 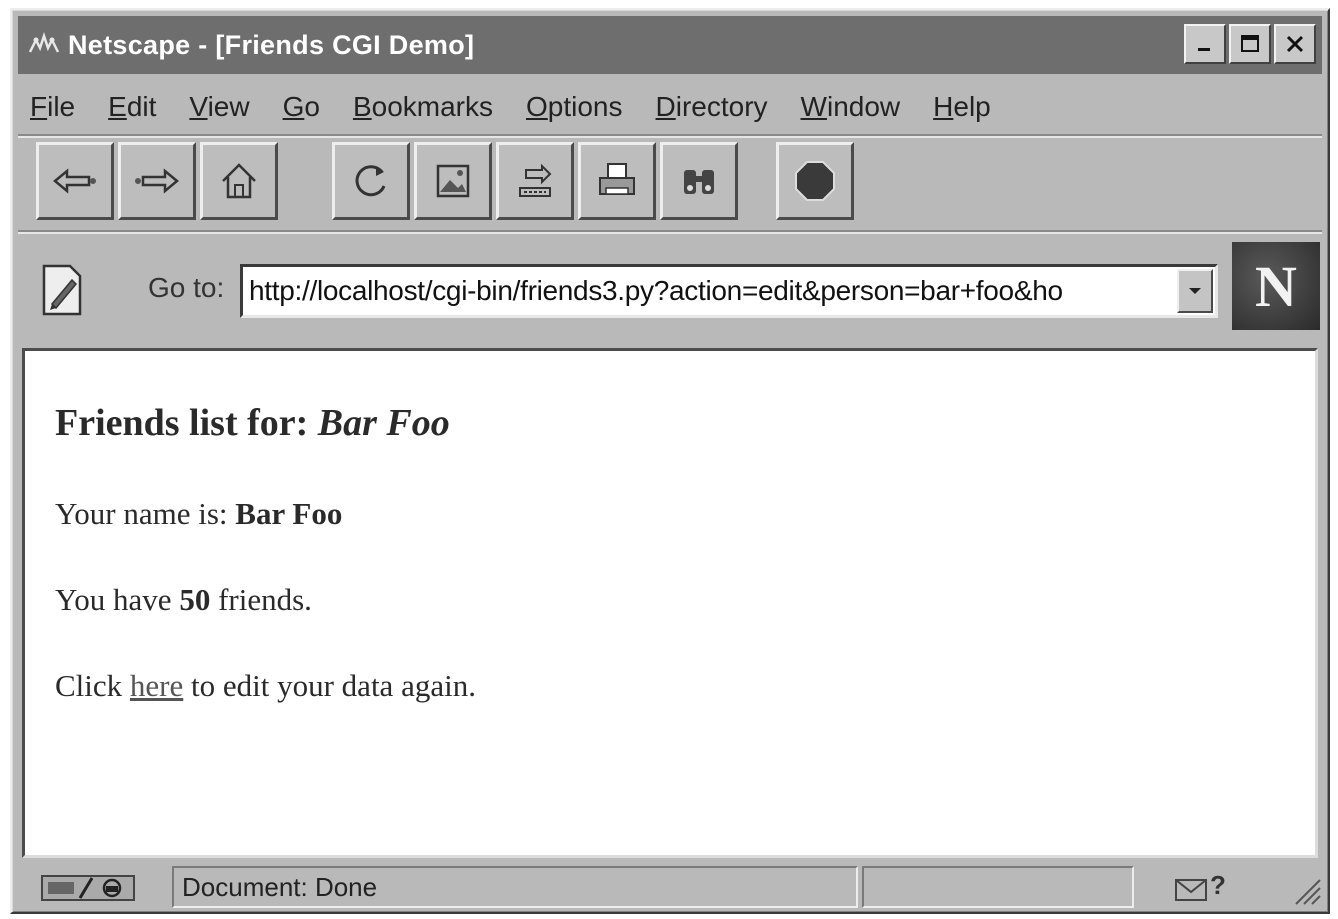 I want to click on name-prefix: Your name is:, so click(x=145, y=513).